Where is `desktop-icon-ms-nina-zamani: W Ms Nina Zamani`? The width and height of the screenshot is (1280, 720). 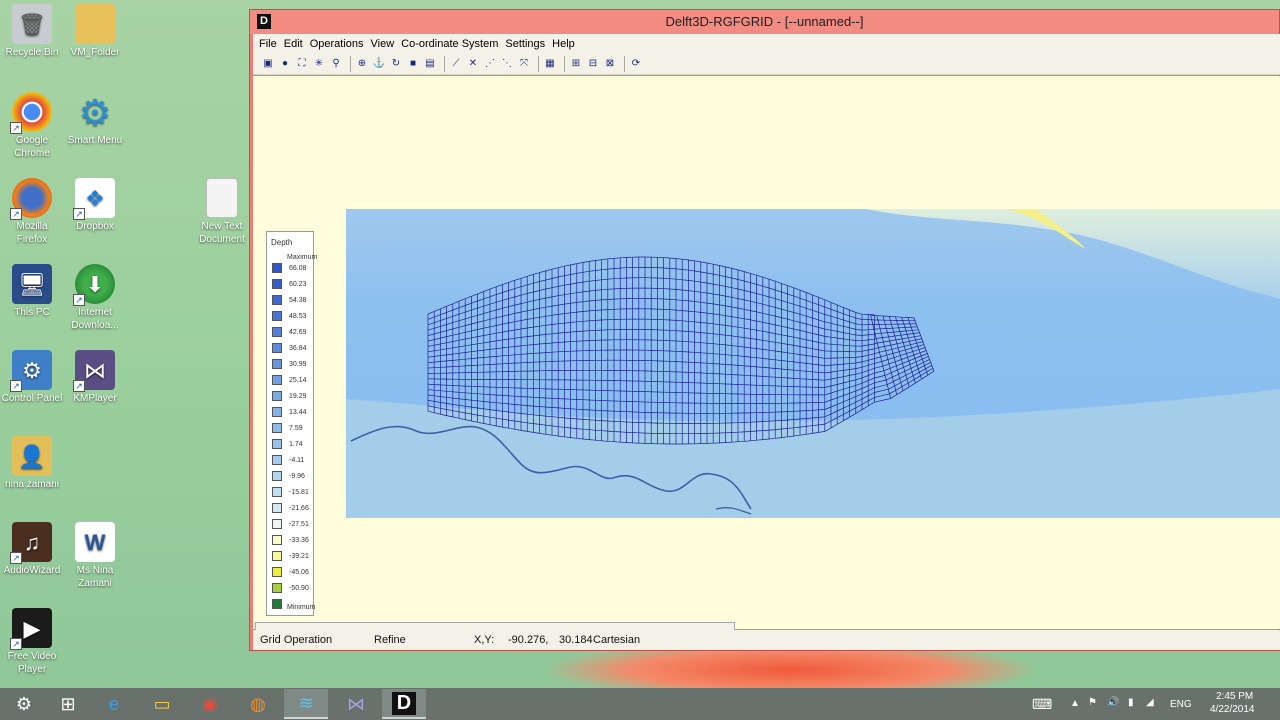 desktop-icon-ms-nina-zamani: W Ms Nina Zamani is located at coordinates (95, 556).